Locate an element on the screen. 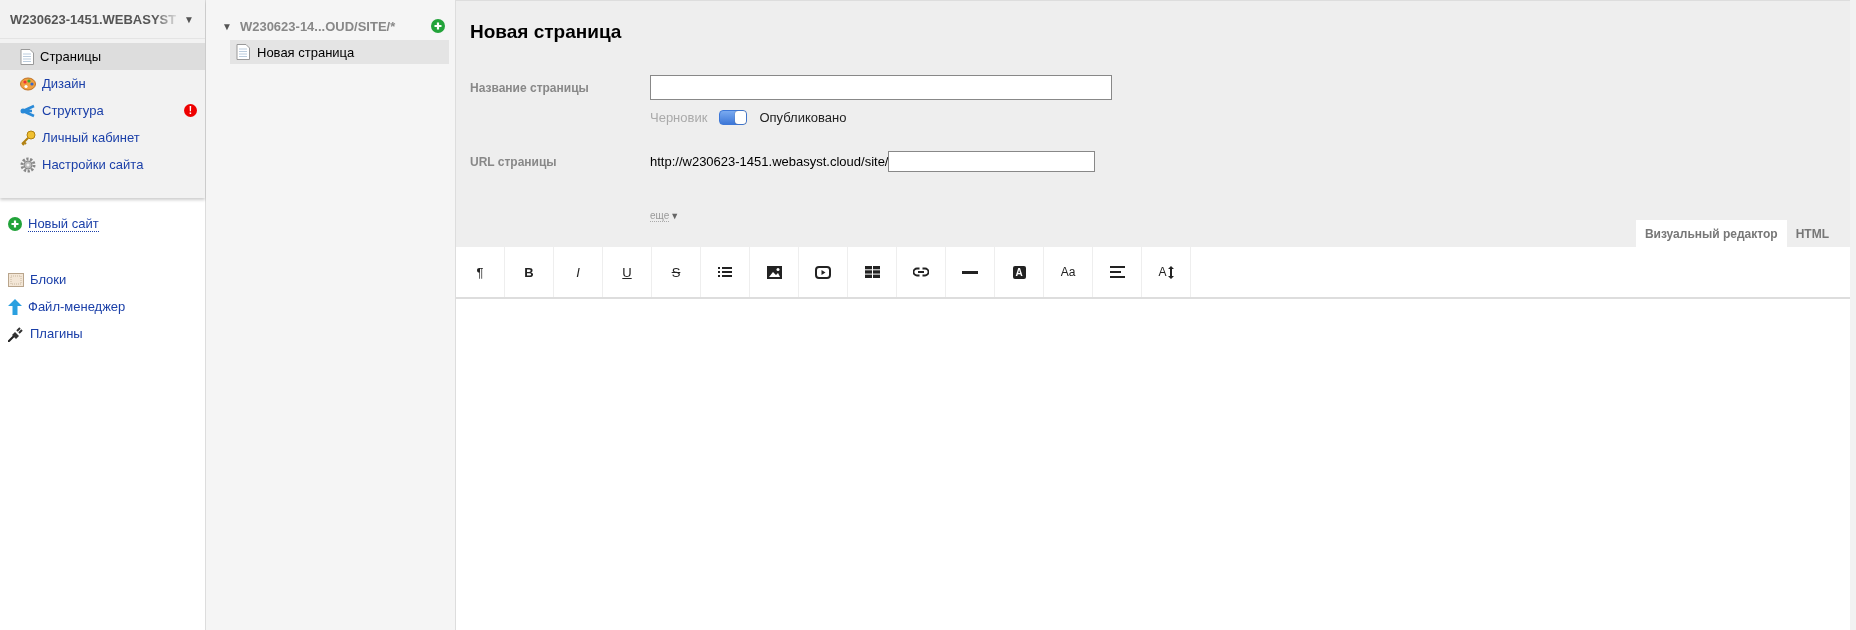 The image size is (1856, 630). toggle-label: Черновик is located at coordinates (679, 117).